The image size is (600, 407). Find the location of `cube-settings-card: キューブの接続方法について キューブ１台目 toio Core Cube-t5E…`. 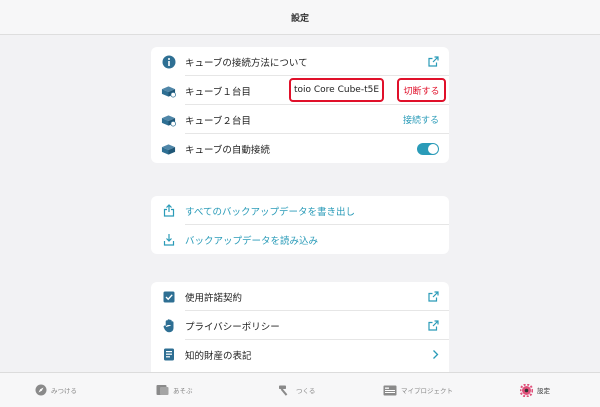

cube-settings-card: キューブの接続方法について キューブ１台目 toio Core Cube-t5E… is located at coordinates (300, 105).